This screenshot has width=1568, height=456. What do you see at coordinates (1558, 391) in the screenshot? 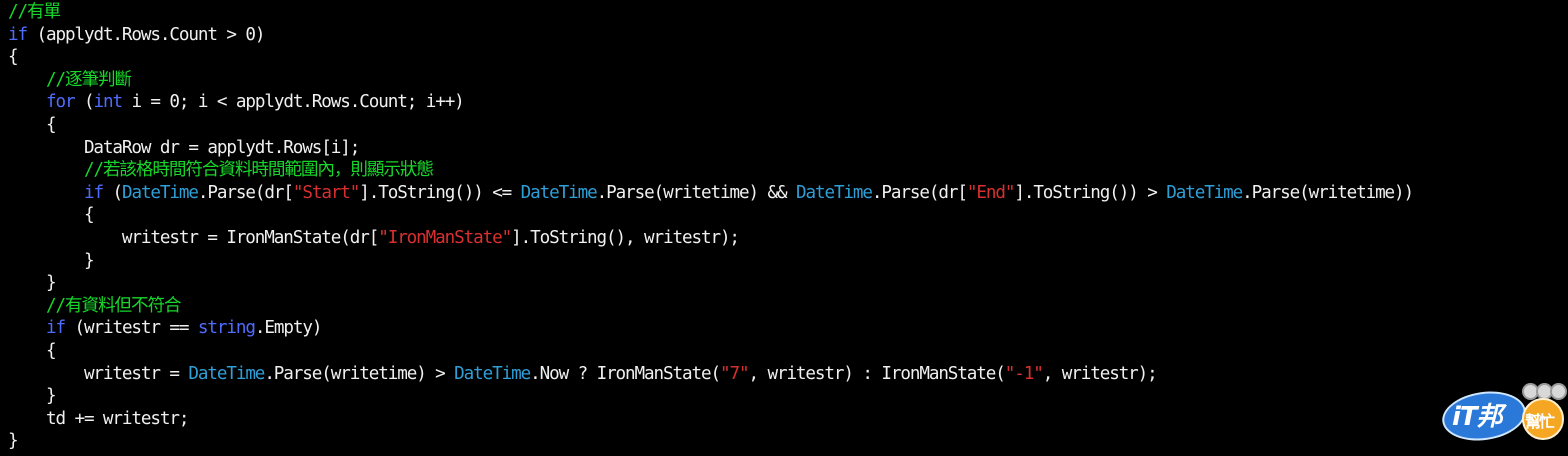
I see `logo-ring-icon` at bounding box center [1558, 391].